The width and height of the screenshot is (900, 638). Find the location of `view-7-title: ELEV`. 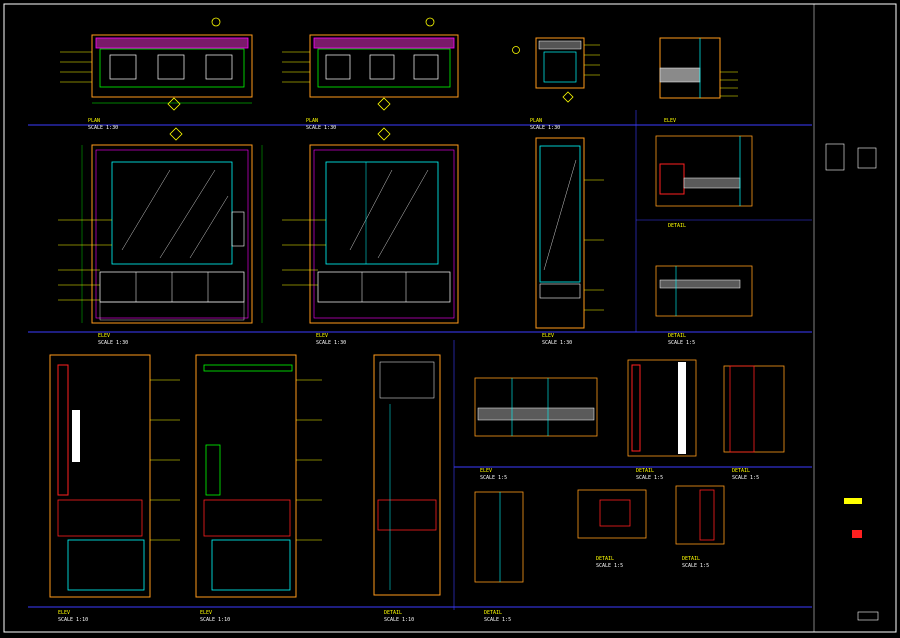

view-7-title: ELEV is located at coordinates (548, 336).